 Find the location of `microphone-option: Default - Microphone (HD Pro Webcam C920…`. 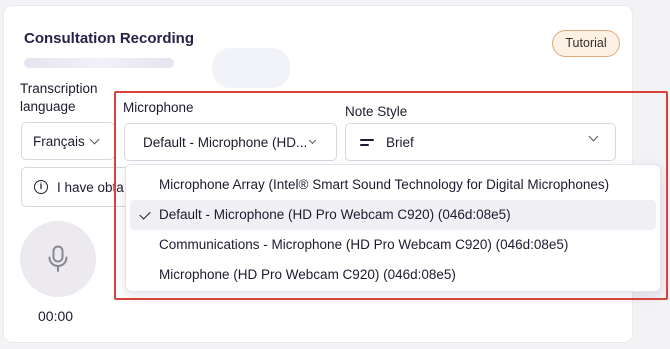

microphone-option: Default - Microphone (HD Pro Webcam C920… is located at coordinates (393, 215).